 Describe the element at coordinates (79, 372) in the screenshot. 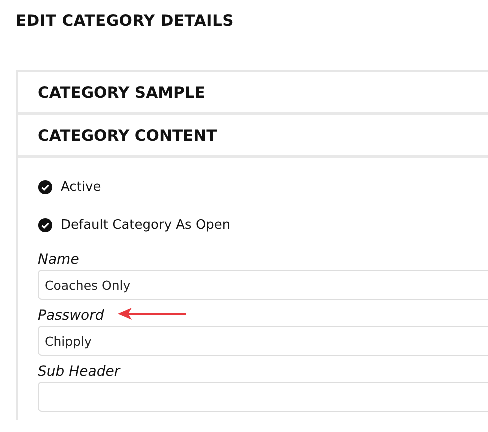

I see `field-label: Sub Header` at that location.